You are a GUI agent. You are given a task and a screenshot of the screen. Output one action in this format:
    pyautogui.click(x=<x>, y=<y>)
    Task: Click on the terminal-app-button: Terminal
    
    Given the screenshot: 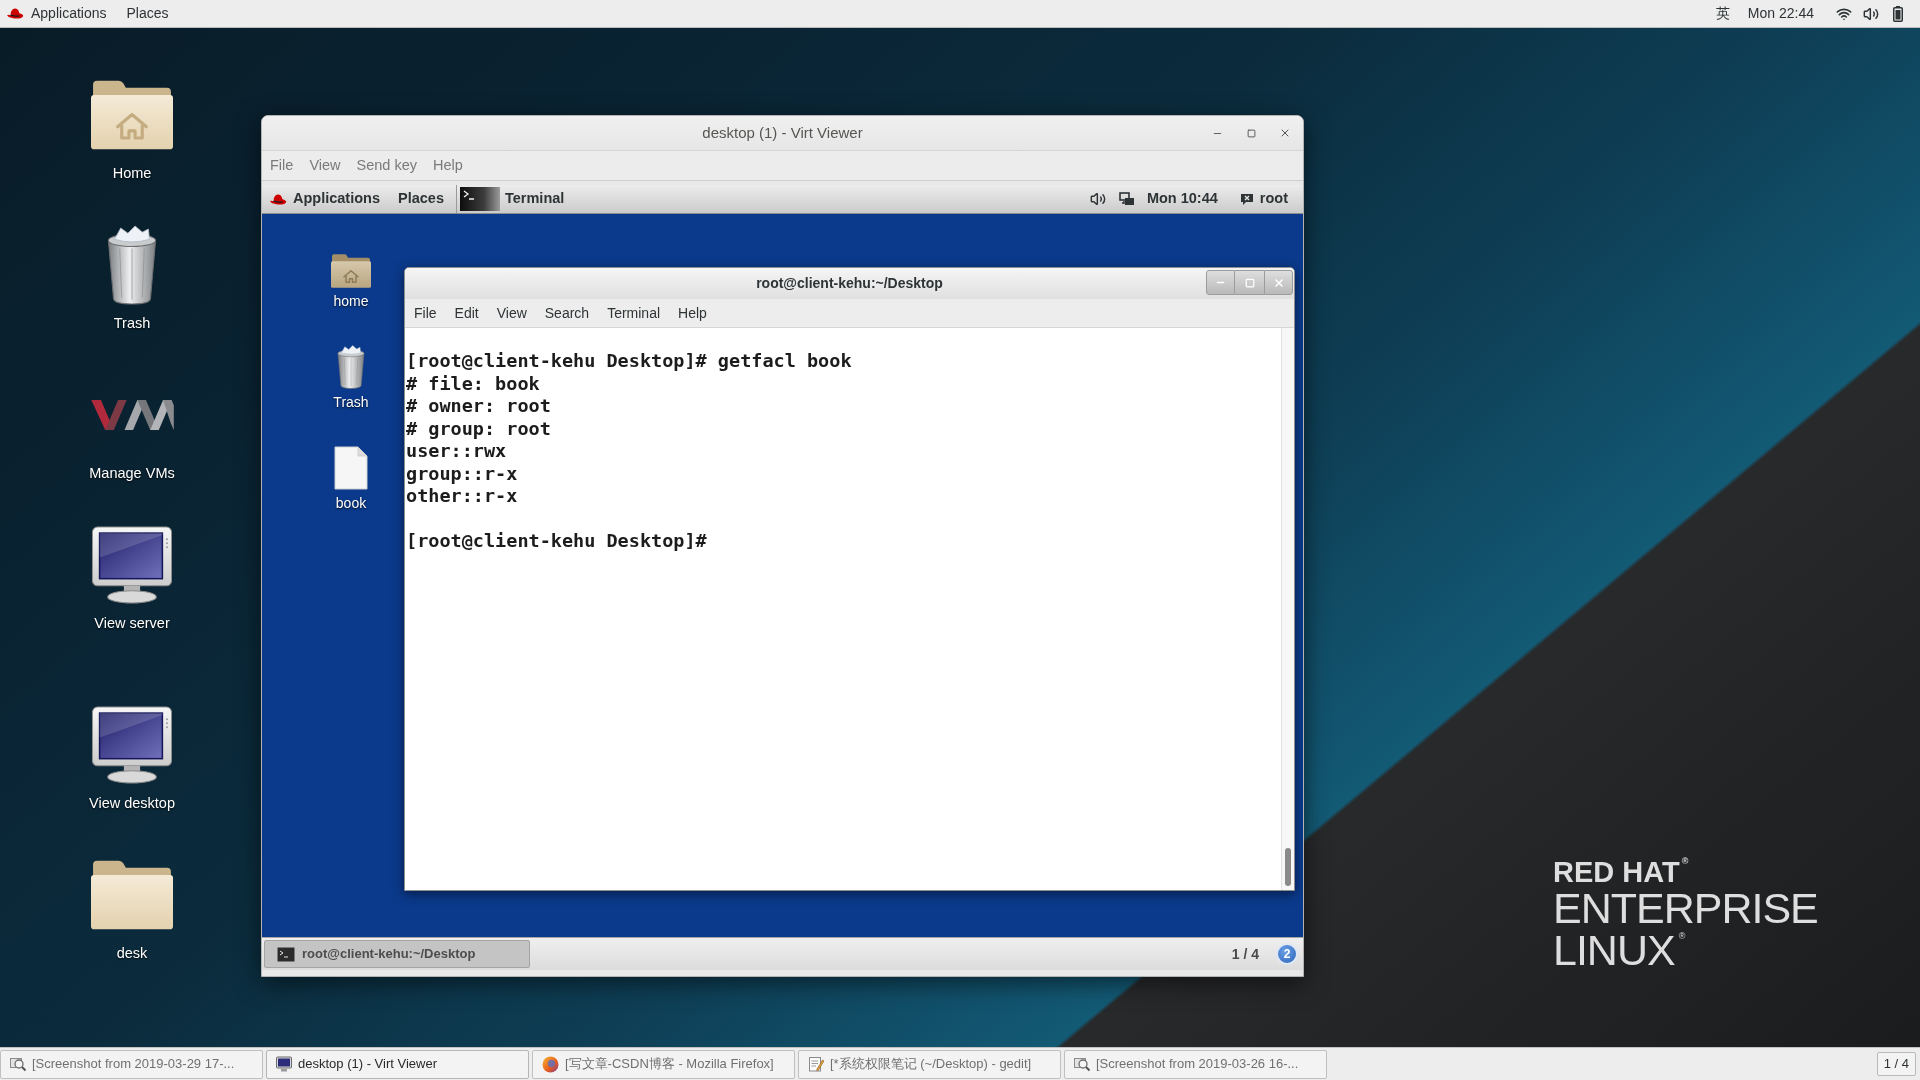 What is the action you would take?
    pyautogui.click(x=514, y=199)
    